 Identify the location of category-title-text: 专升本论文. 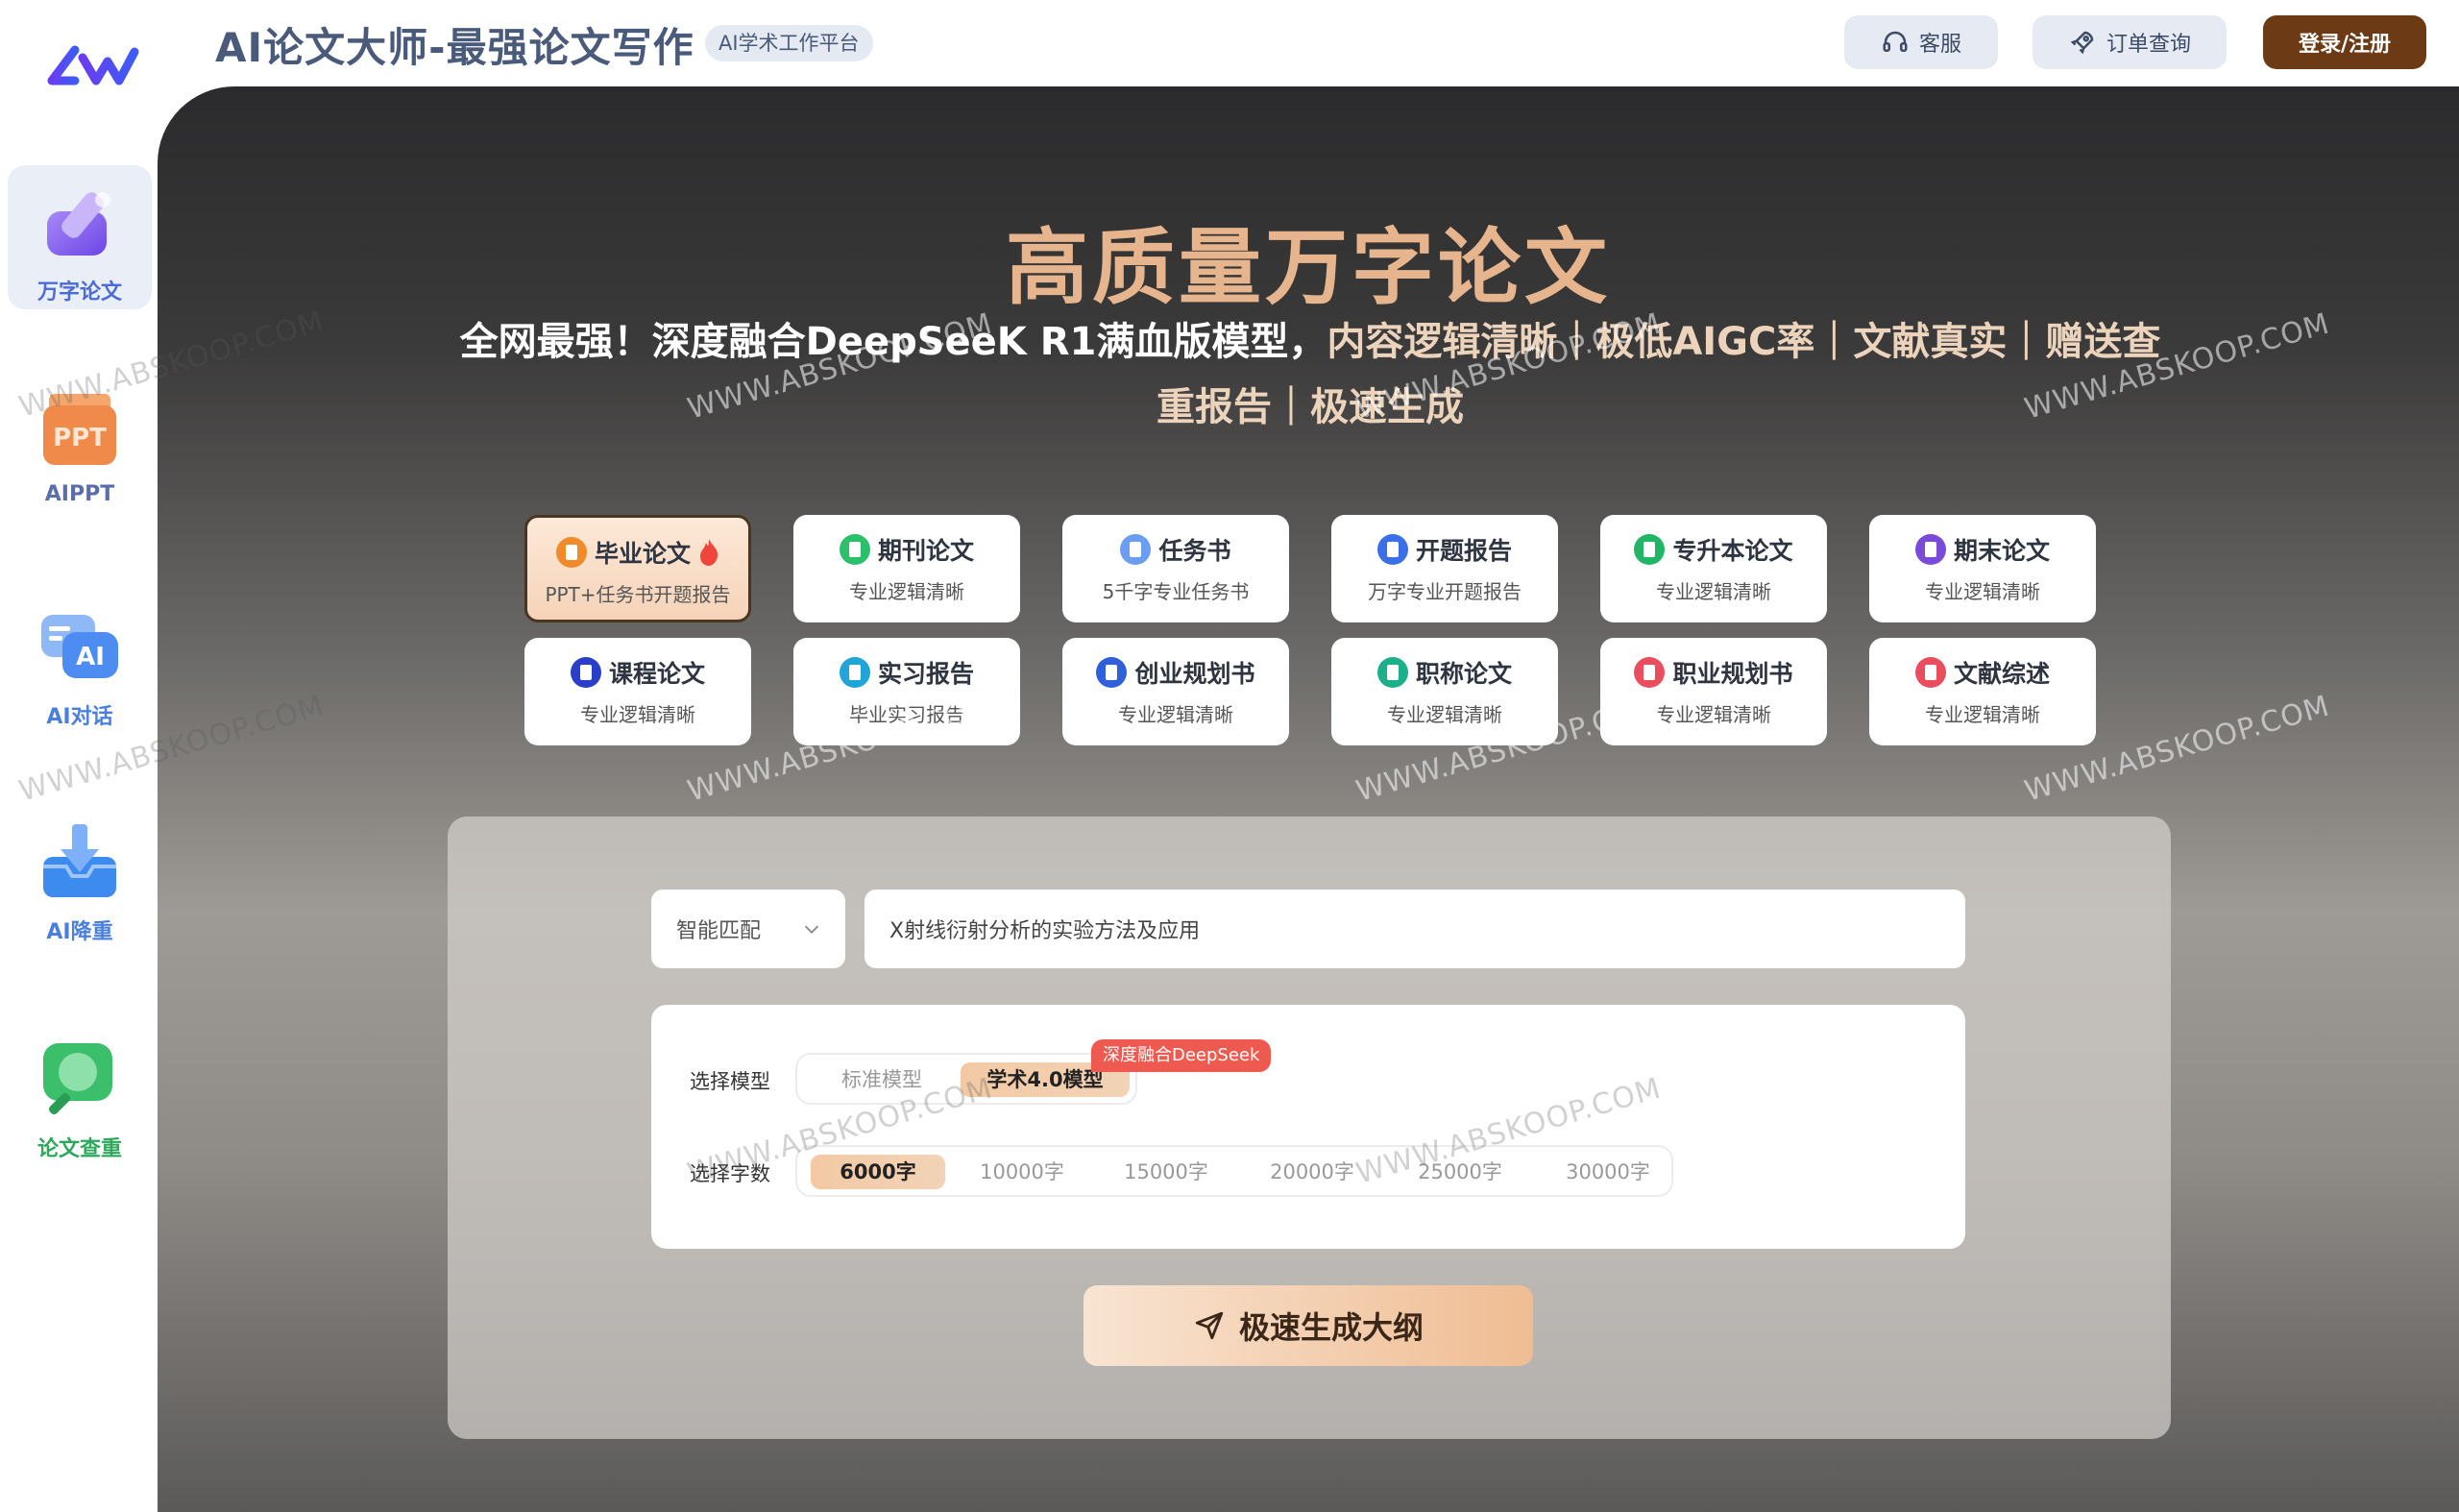
(1732, 551).